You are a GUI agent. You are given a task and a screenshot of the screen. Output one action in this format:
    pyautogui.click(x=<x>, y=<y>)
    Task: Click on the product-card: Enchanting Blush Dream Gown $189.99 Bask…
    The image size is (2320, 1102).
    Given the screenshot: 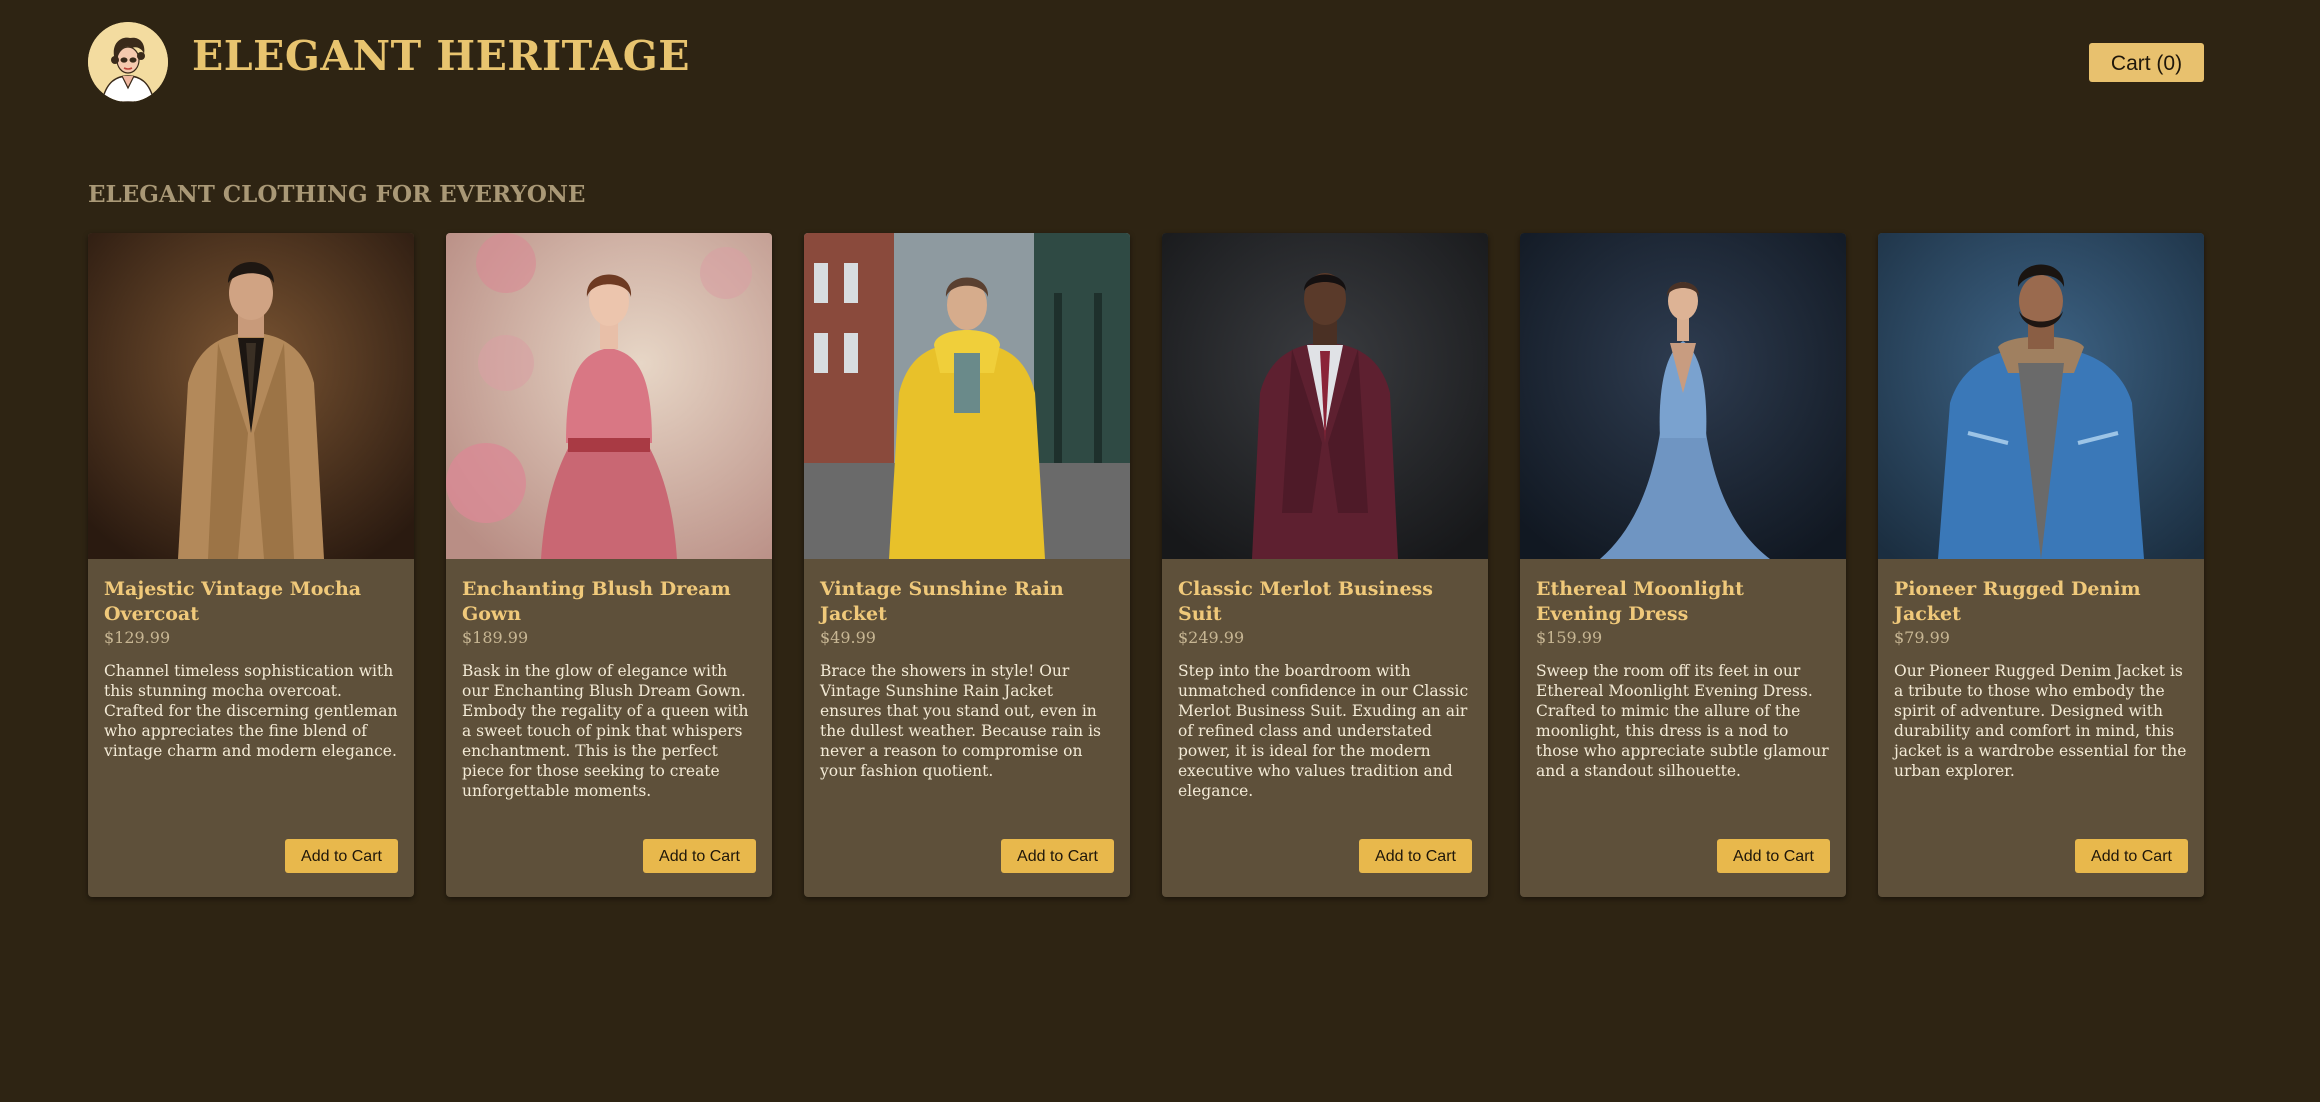 What is the action you would take?
    pyautogui.click(x=609, y=565)
    